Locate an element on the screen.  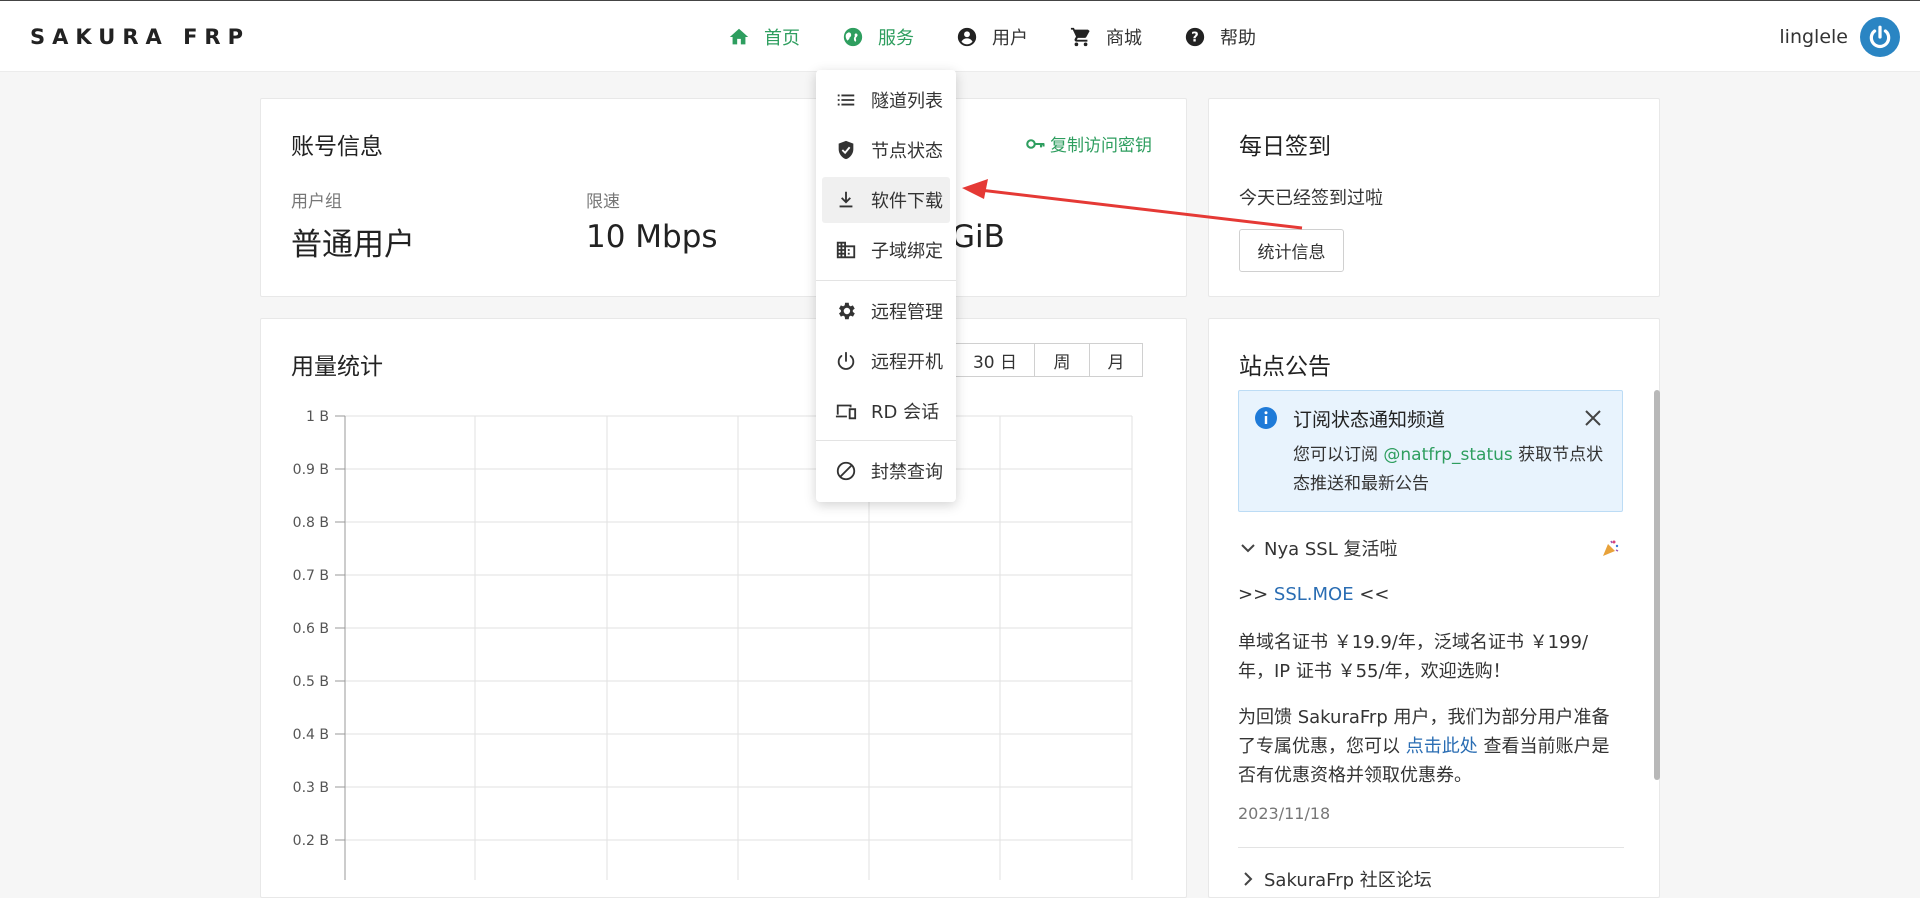
menu-item-node-status: 节点状态 is located at coordinates (886, 150).